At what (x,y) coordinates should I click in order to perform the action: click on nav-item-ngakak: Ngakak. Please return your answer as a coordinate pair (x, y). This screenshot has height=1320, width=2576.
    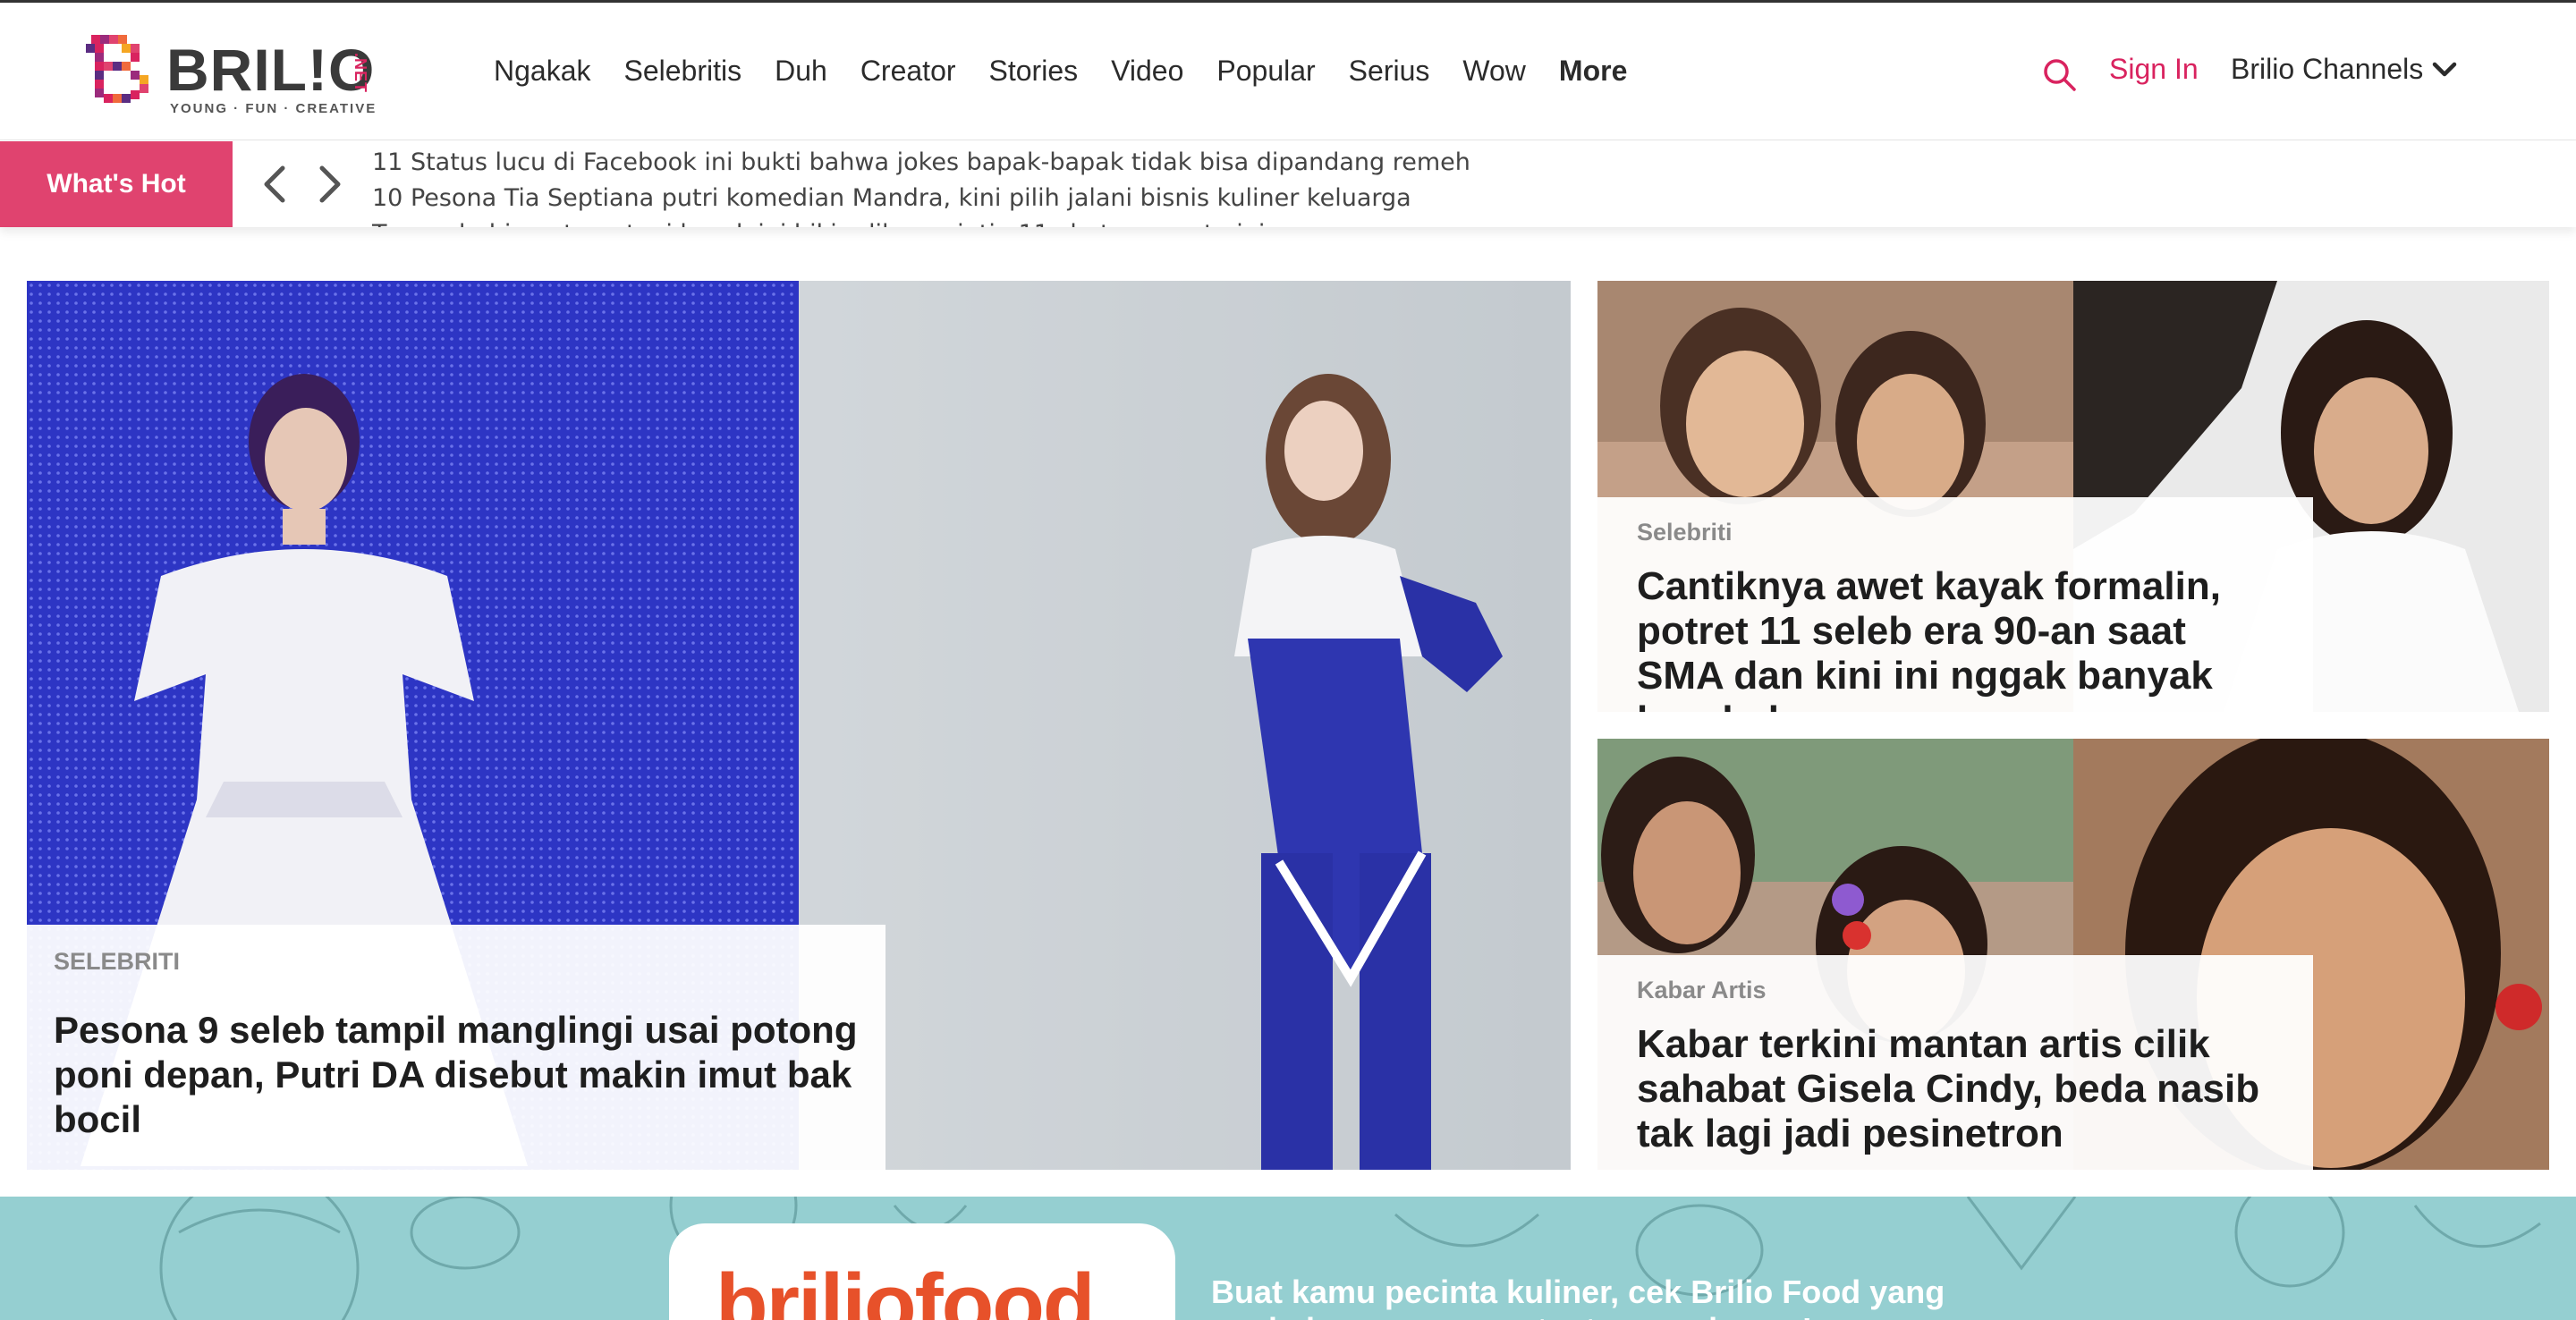
    Looking at the image, I should click on (542, 71).